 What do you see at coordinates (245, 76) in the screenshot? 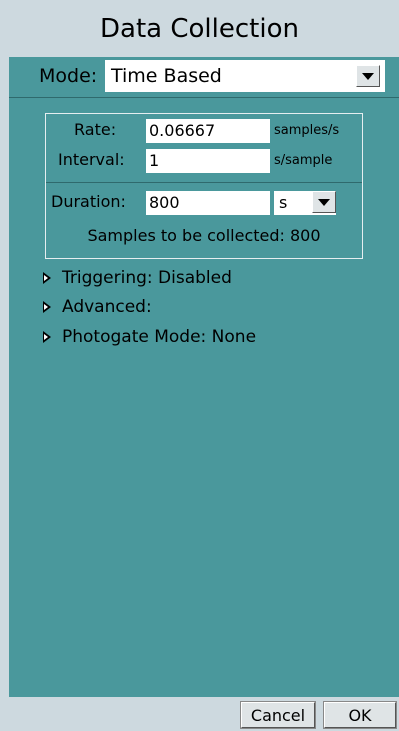
I see `mode-select: Time Based` at bounding box center [245, 76].